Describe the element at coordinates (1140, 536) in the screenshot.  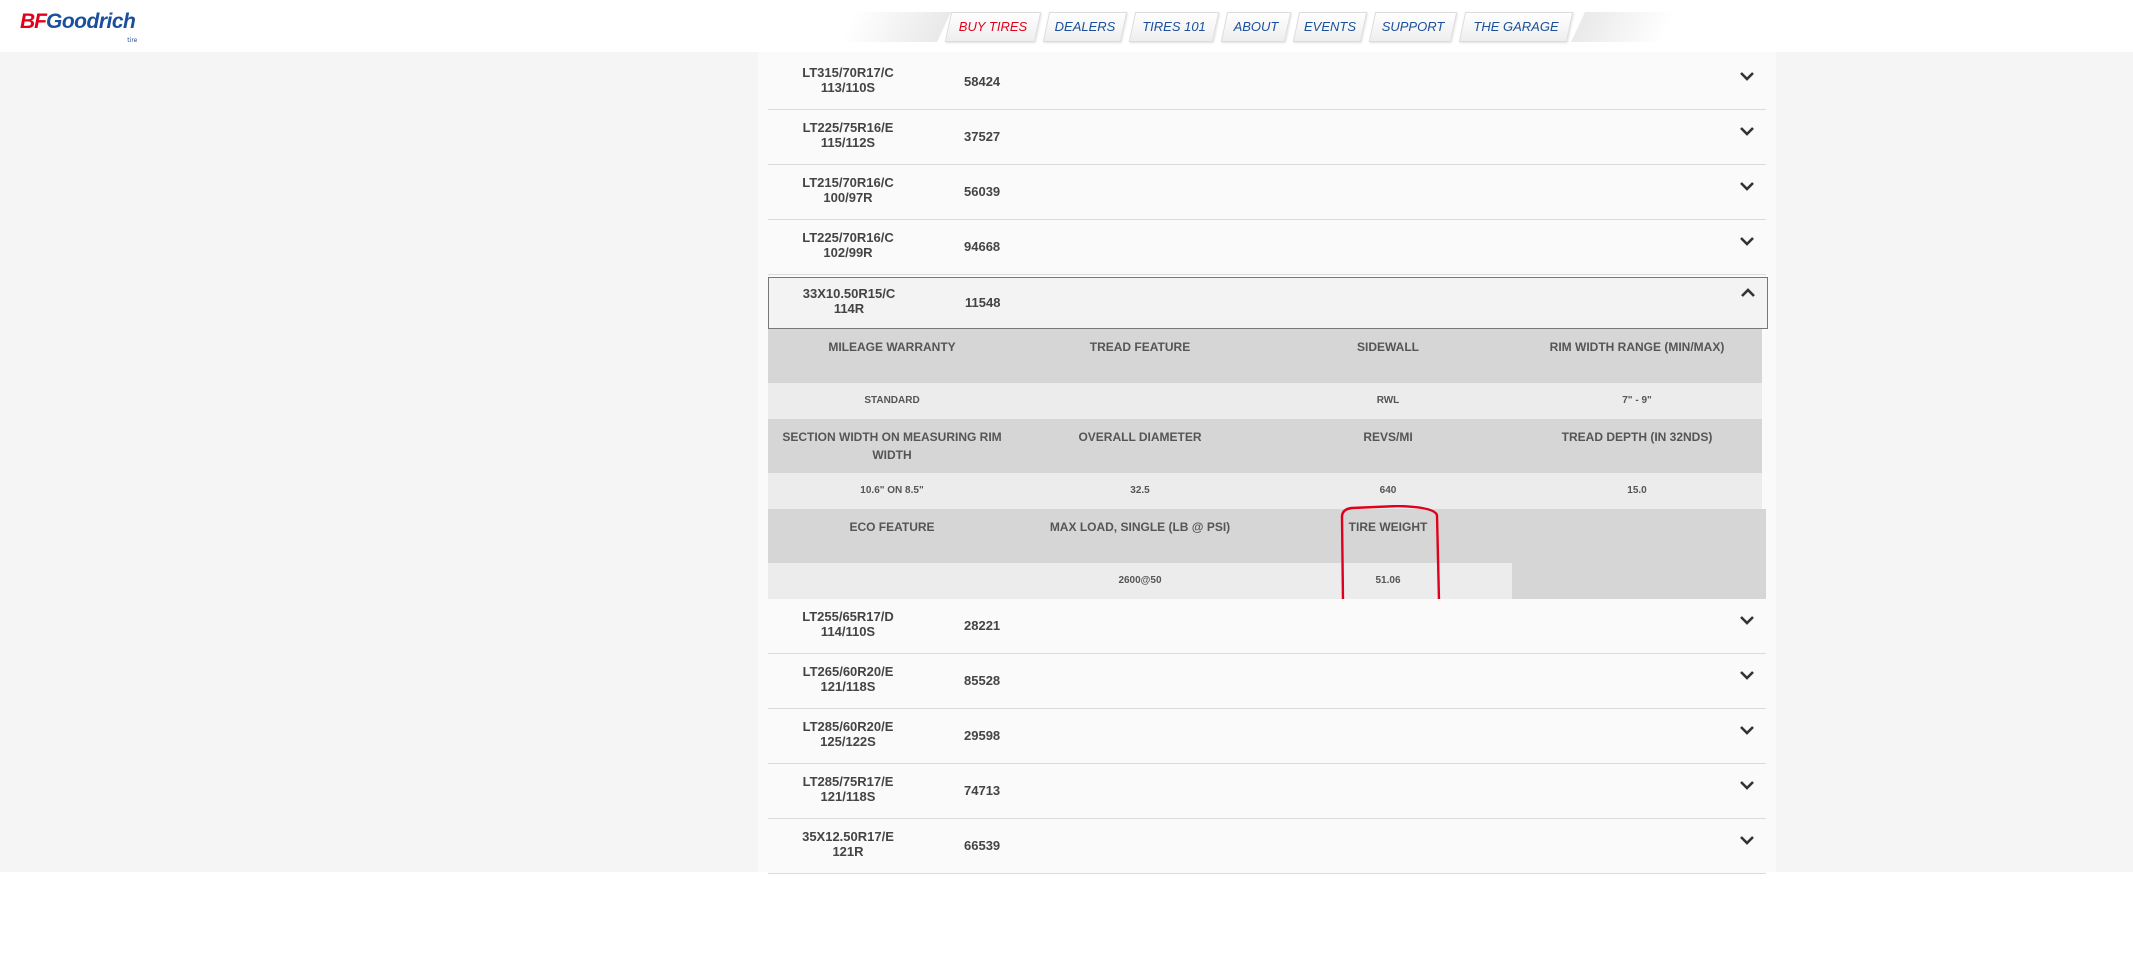
I see `spec-header: MAX LOAD, SINGLE (LB @ PSI)` at that location.